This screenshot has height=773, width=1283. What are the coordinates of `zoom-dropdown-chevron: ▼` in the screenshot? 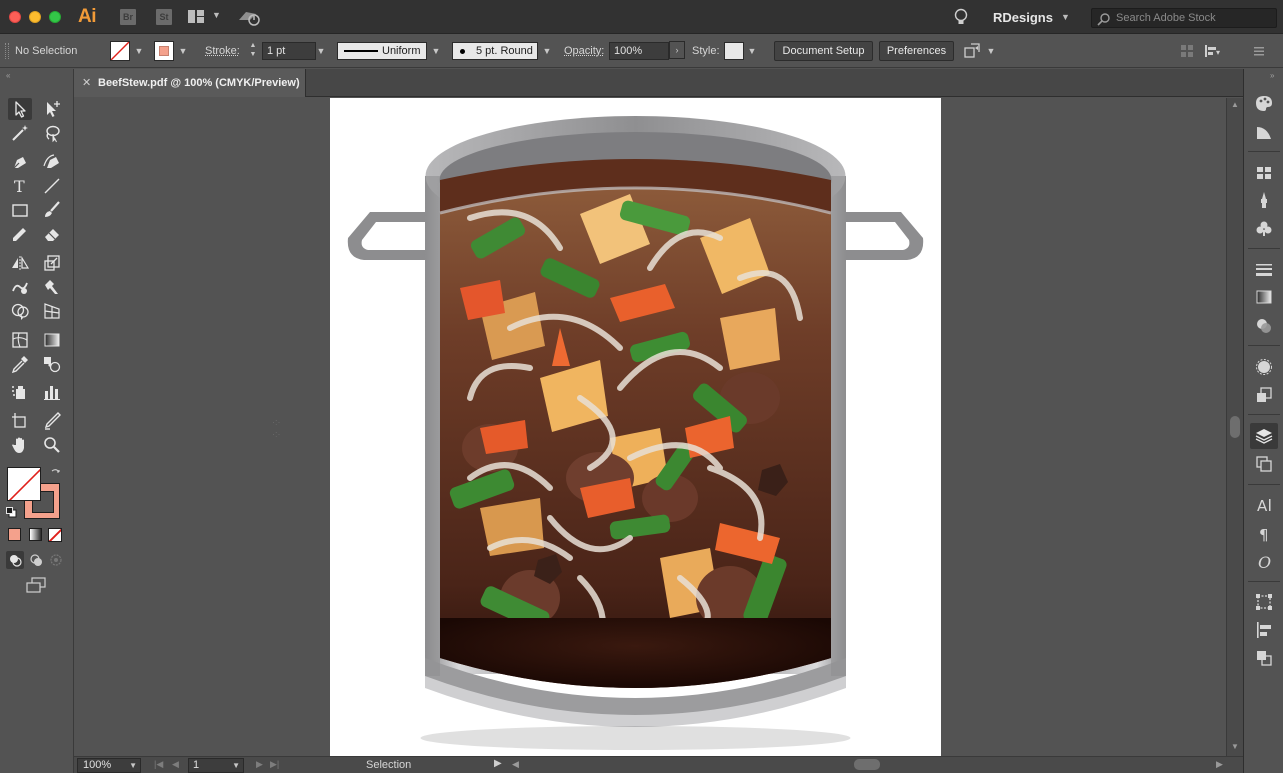 It's located at (133, 765).